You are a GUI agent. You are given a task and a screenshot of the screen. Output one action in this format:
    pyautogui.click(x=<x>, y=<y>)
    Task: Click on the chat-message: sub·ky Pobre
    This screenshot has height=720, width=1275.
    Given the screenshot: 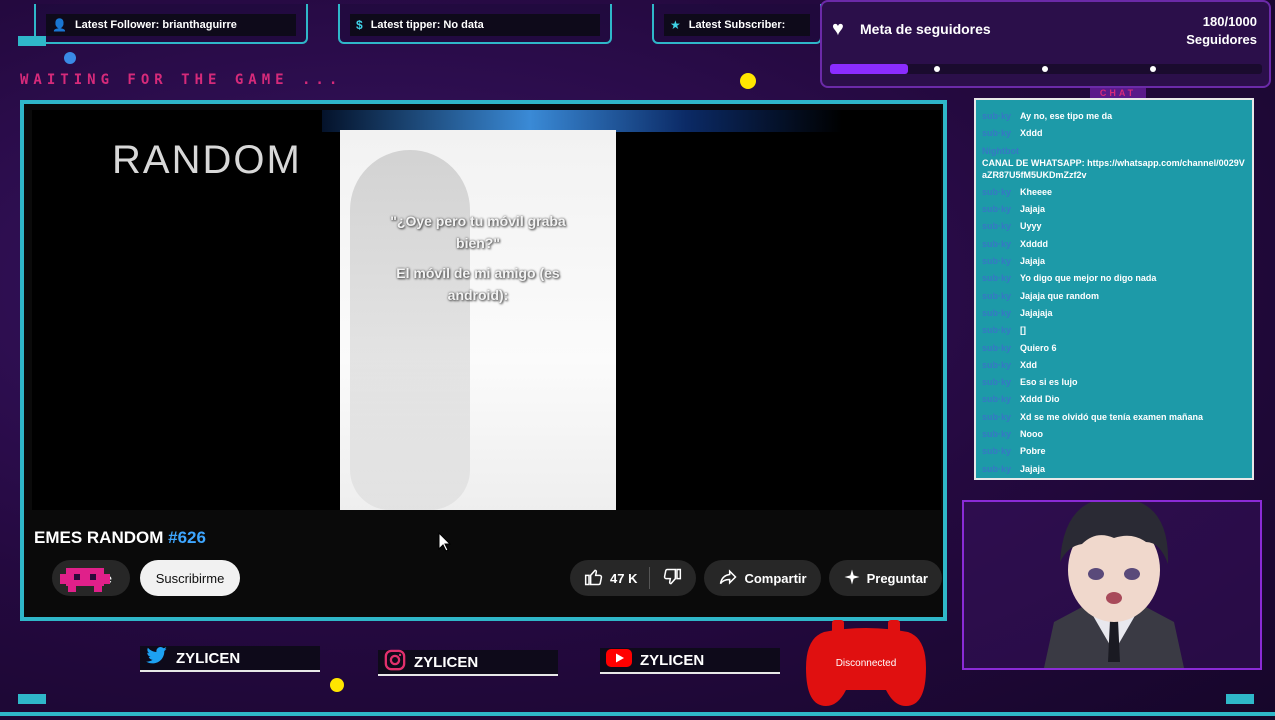 What is the action you would take?
    pyautogui.click(x=1115, y=451)
    